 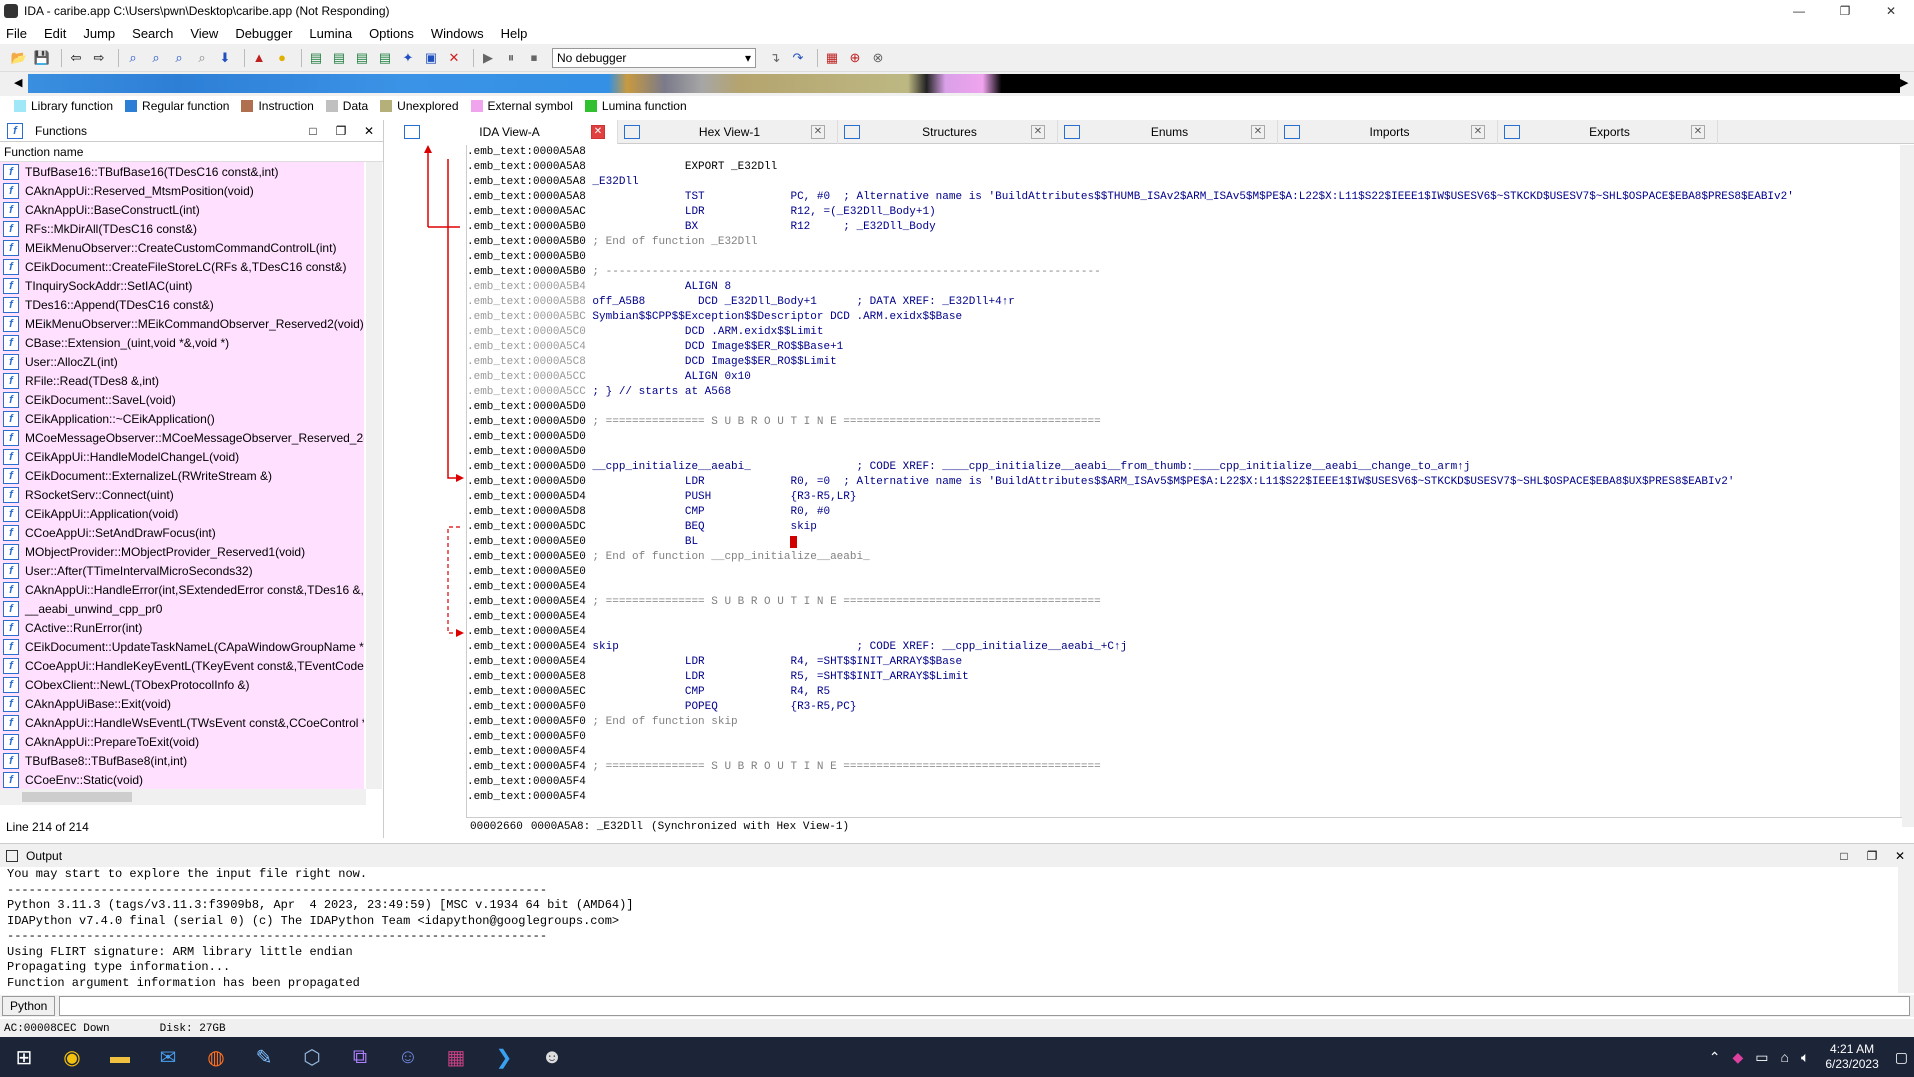 What do you see at coordinates (259, 58) in the screenshot?
I see `function-icon: ▲` at bounding box center [259, 58].